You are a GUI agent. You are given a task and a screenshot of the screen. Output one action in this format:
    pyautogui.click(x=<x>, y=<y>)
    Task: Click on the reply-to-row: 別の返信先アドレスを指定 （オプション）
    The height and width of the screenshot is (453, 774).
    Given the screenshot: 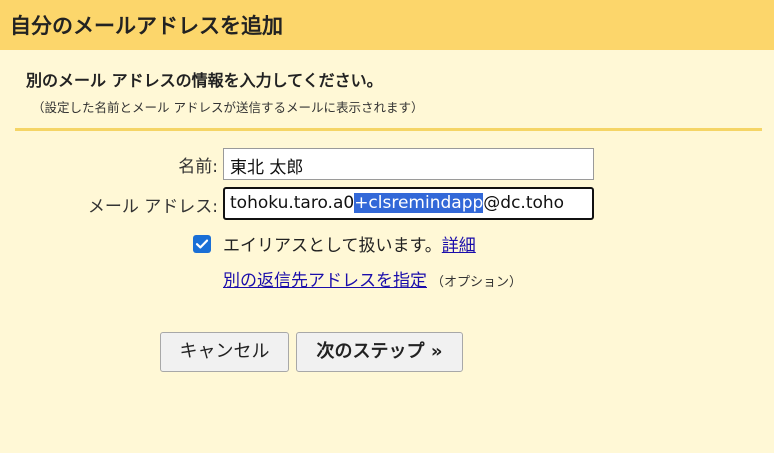 What is the action you would take?
    pyautogui.click(x=372, y=278)
    